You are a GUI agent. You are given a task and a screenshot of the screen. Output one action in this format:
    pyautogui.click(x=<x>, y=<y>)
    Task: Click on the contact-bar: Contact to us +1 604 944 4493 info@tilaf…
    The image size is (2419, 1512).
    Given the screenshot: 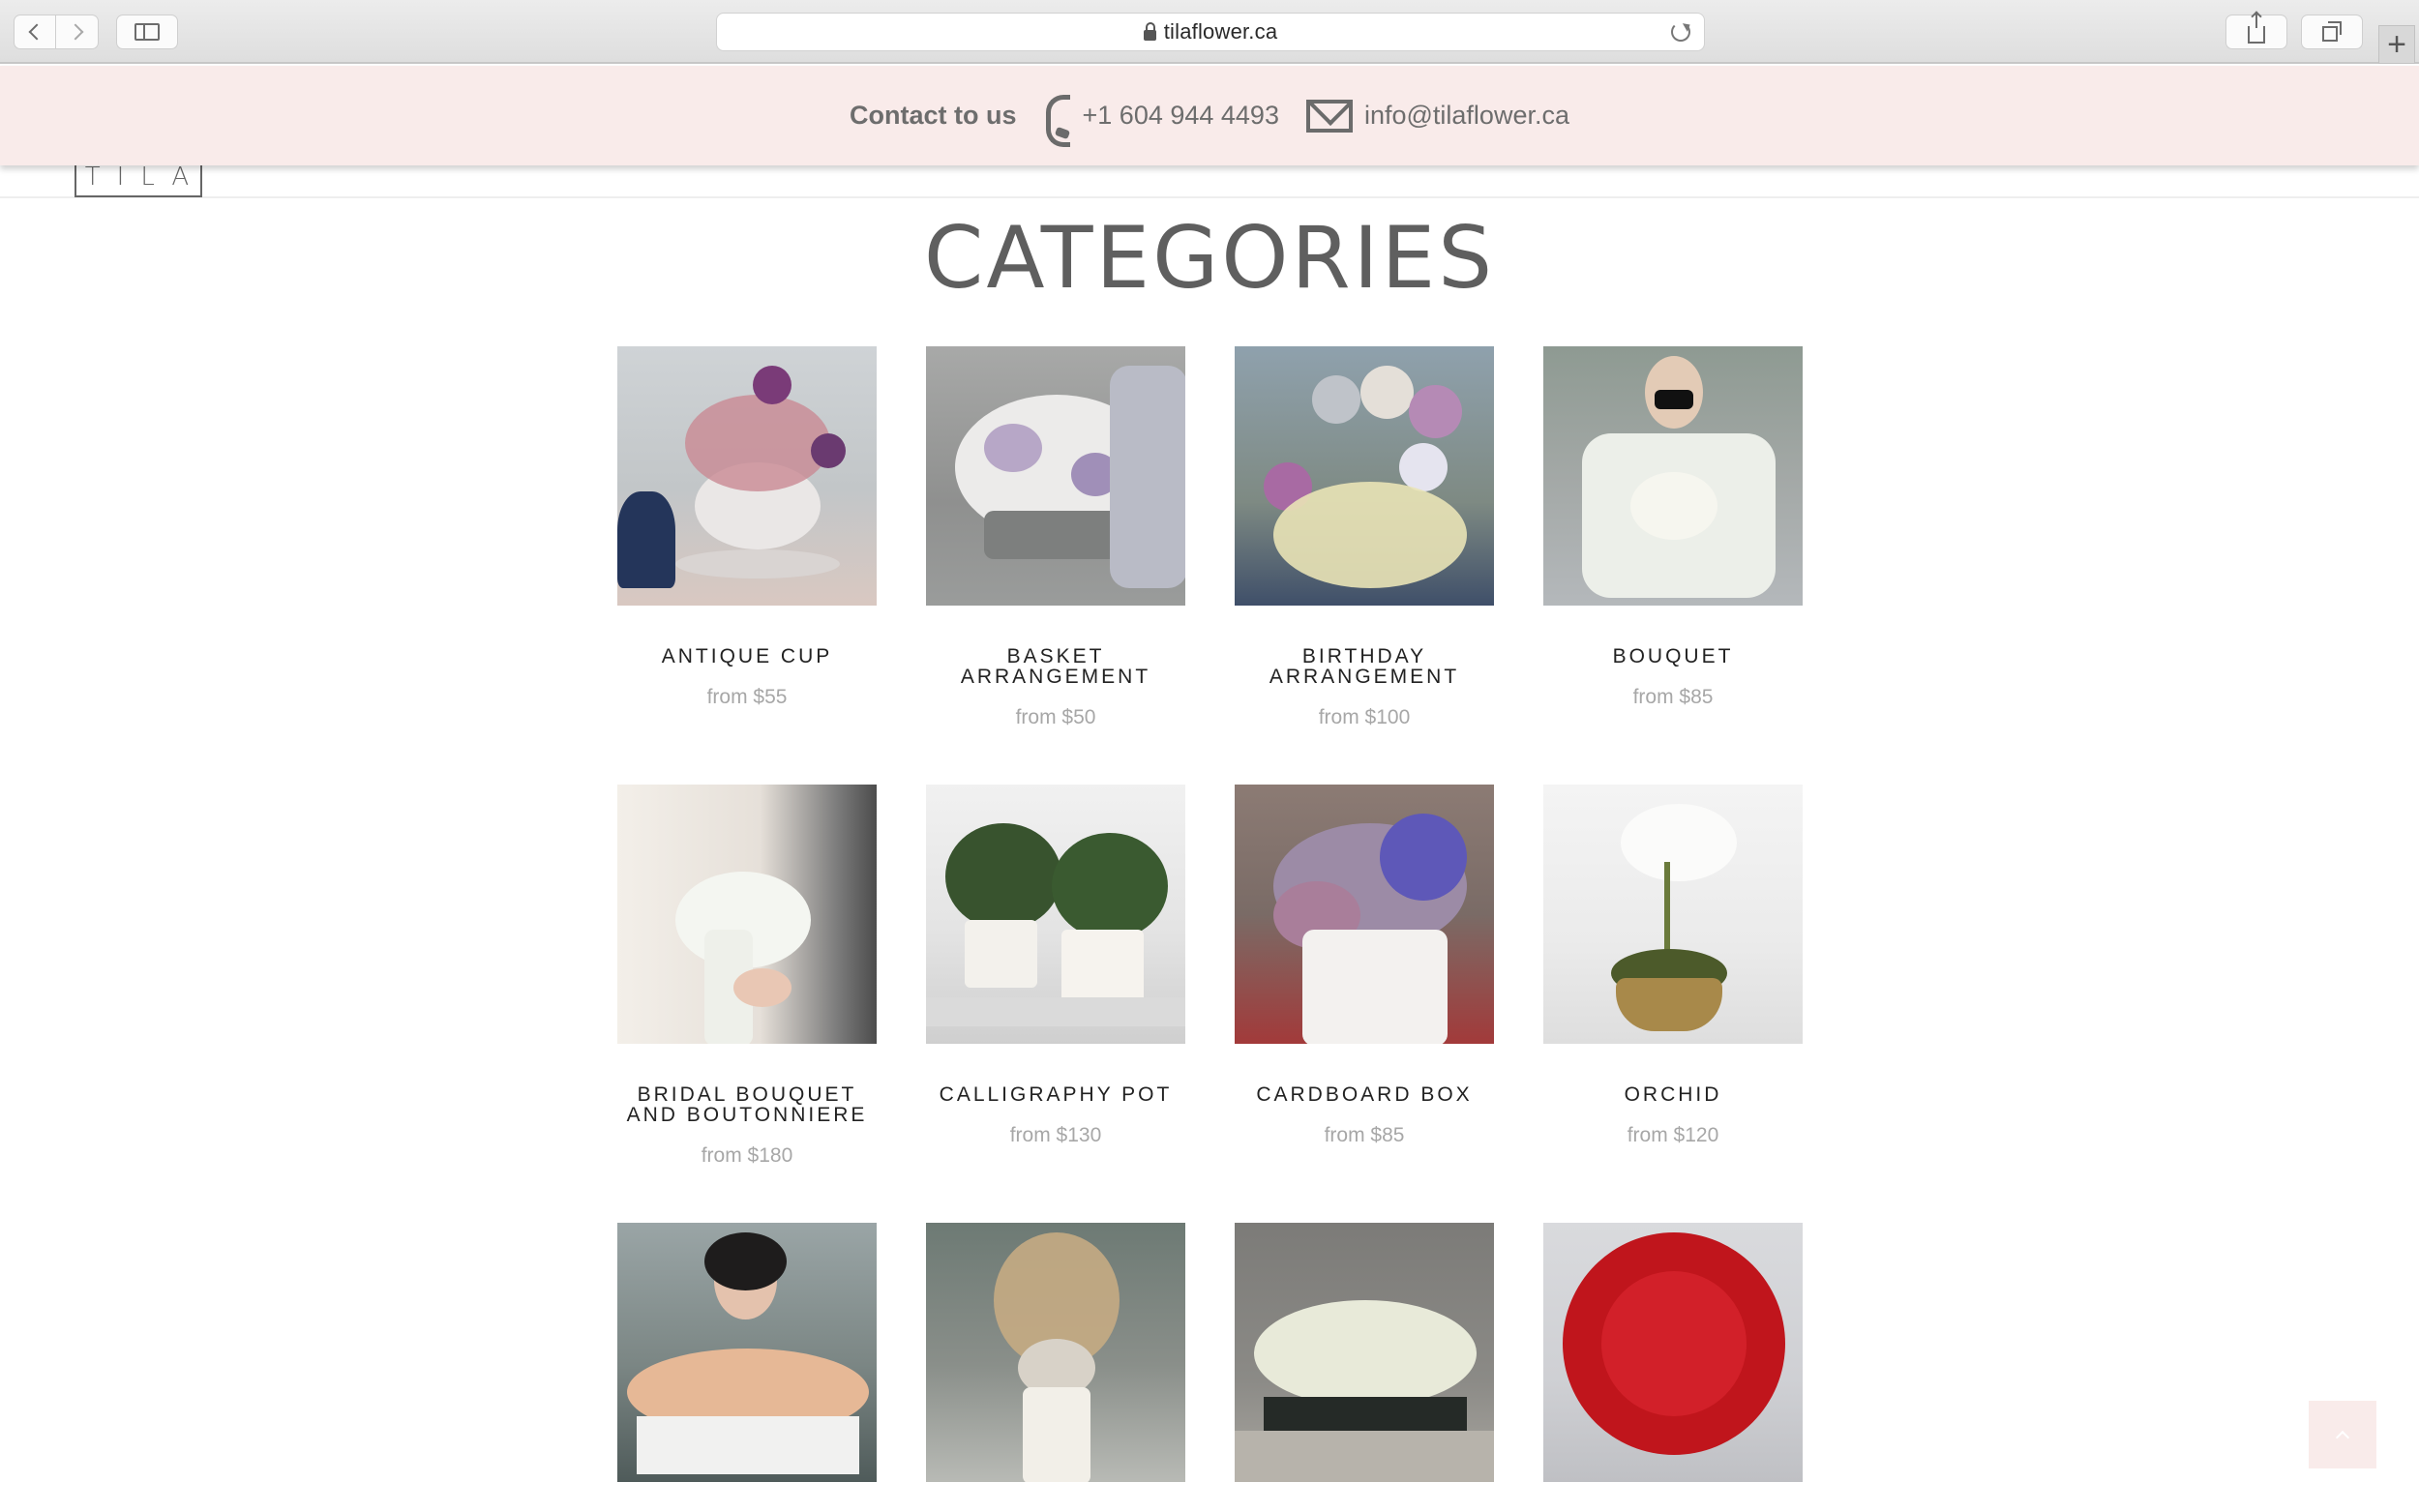 What is the action you would take?
    pyautogui.click(x=1209, y=115)
    